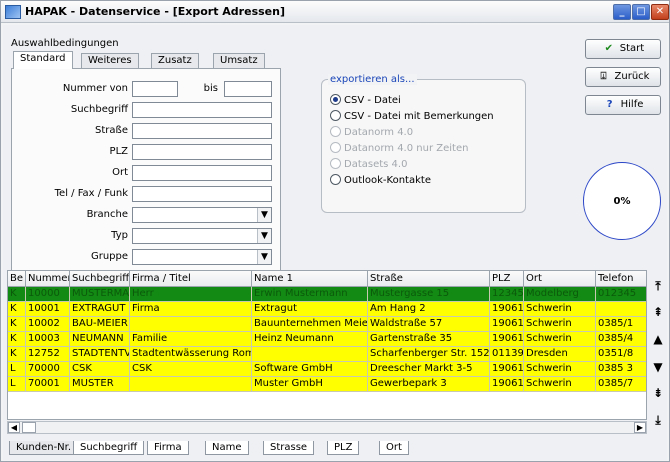 This screenshot has height=462, width=670. What do you see at coordinates (660, 12) in the screenshot?
I see `close-button: ✕` at bounding box center [660, 12].